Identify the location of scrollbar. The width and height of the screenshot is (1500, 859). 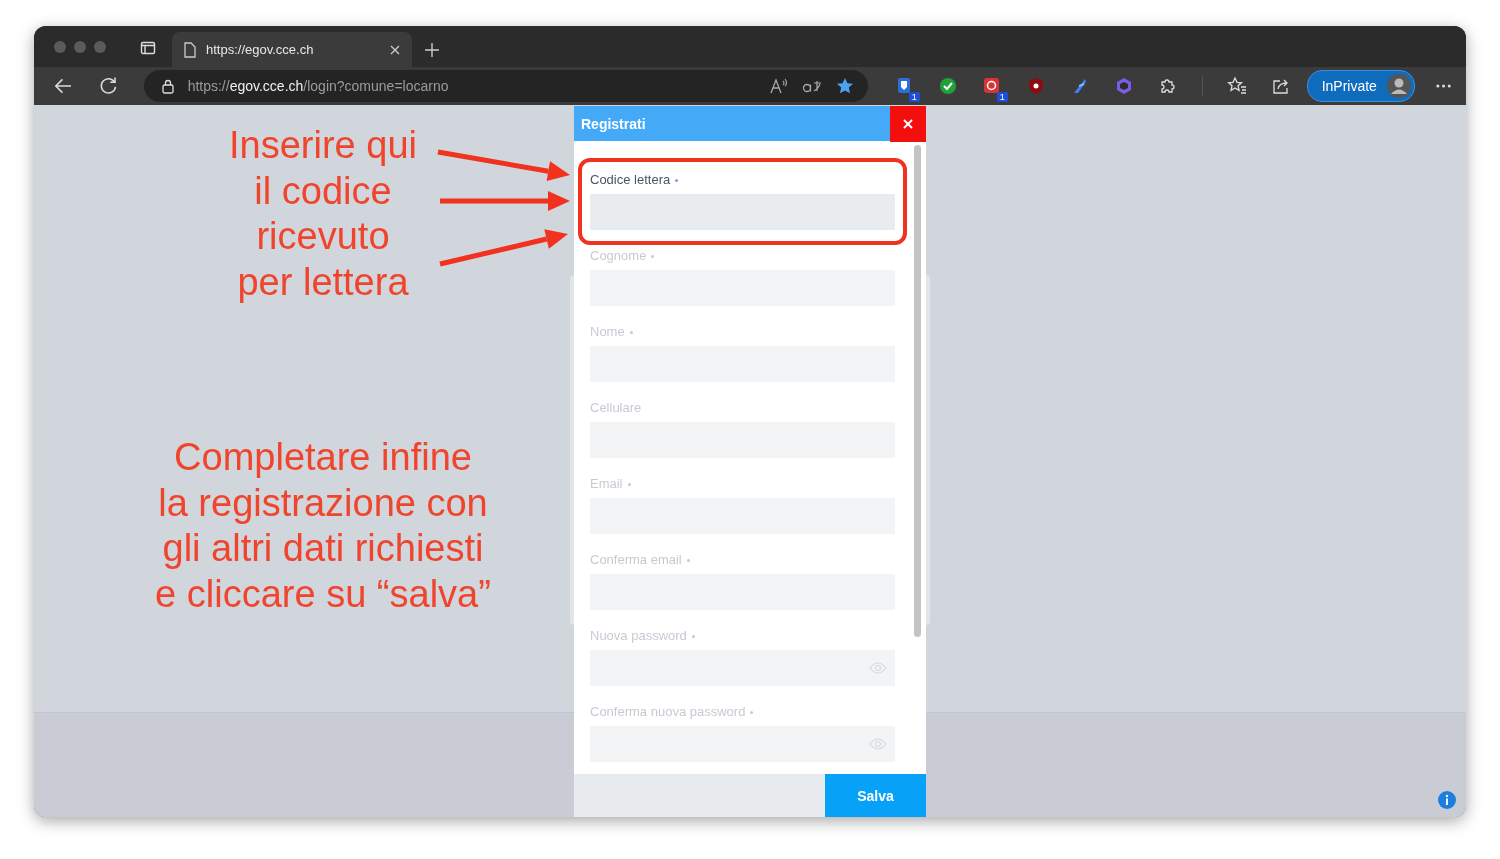
(917, 391).